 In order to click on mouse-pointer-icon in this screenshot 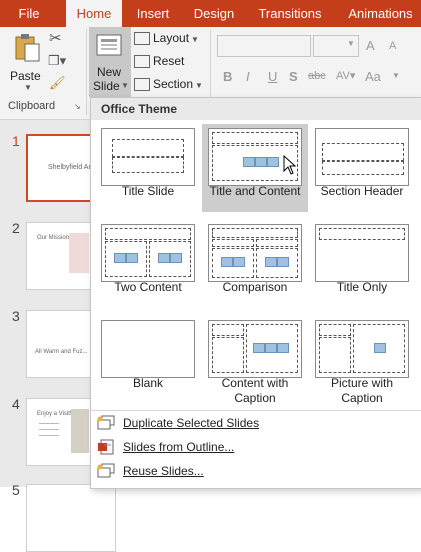, I will do `click(290, 165)`.